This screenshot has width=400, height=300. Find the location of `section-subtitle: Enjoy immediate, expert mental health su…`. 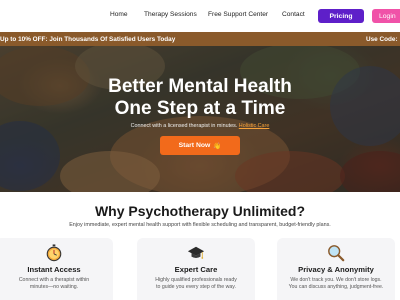

section-subtitle: Enjoy immediate, expert mental health su… is located at coordinates (200, 225).